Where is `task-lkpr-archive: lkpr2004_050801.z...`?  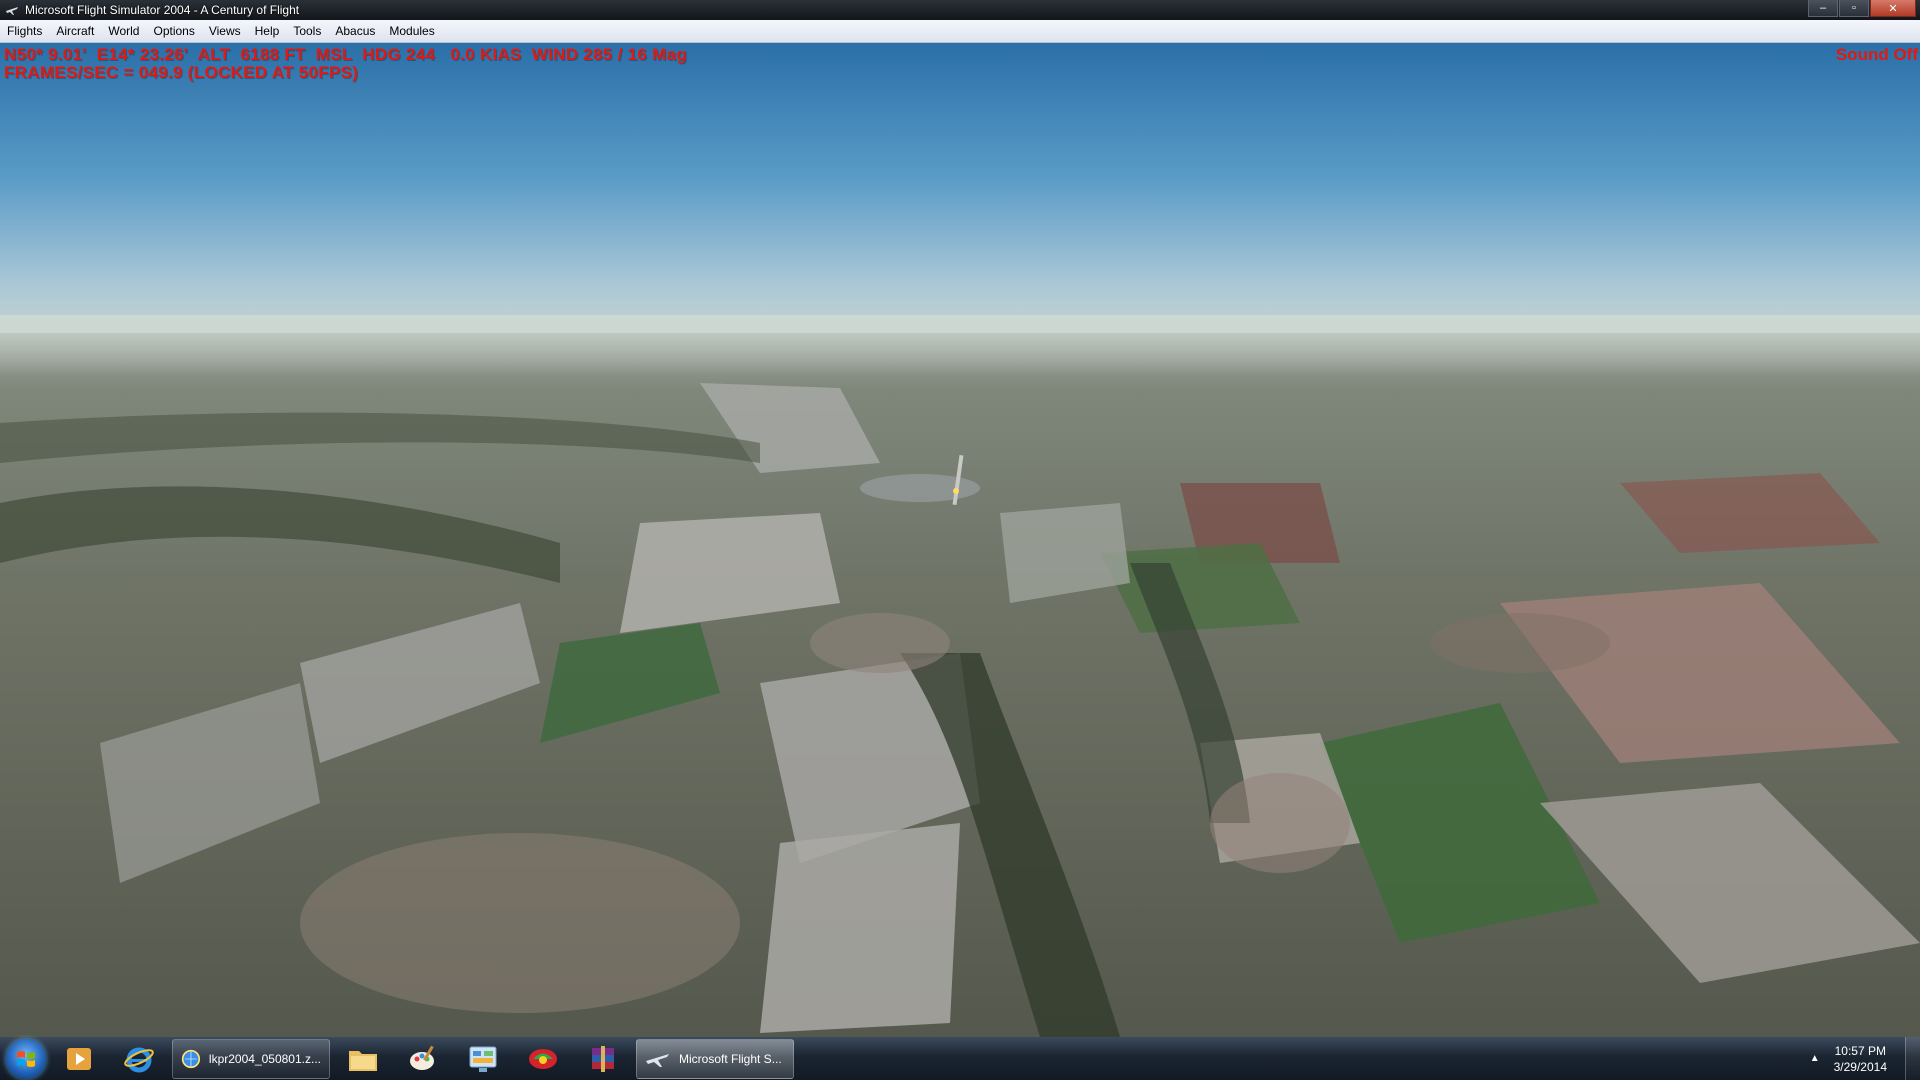 task-lkpr-archive: lkpr2004_050801.z... is located at coordinates (251, 1058).